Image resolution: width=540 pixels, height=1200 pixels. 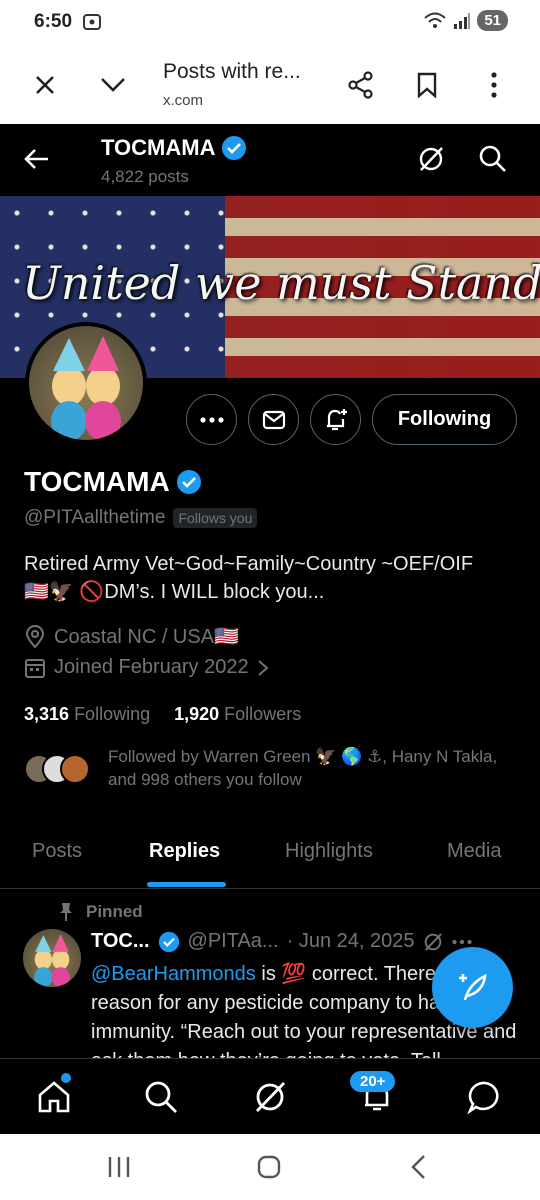 What do you see at coordinates (462, 20) in the screenshot?
I see `signal-icon` at bounding box center [462, 20].